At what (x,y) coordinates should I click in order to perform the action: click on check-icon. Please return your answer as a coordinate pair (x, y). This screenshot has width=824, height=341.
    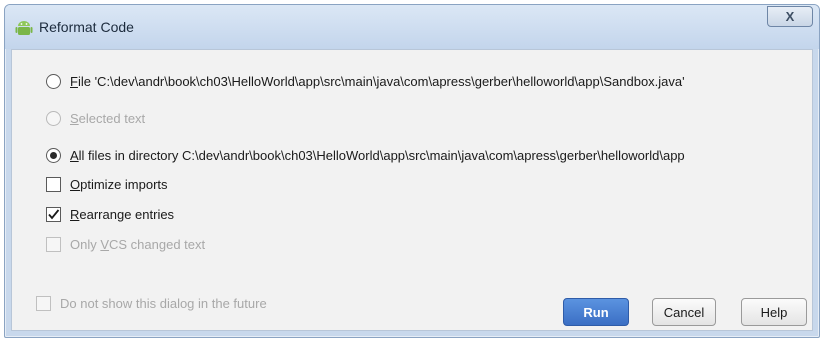
    Looking at the image, I should click on (54, 213).